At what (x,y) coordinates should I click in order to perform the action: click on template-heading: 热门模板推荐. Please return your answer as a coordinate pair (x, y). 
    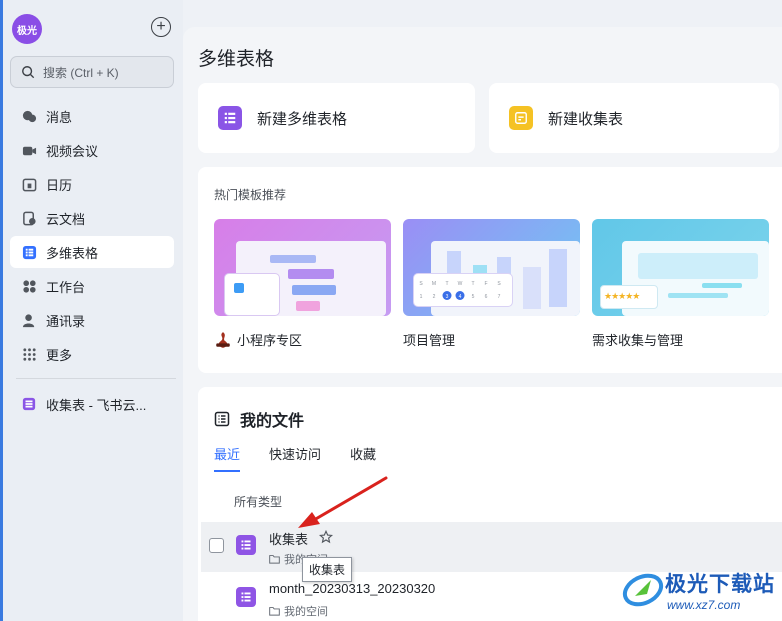
    Looking at the image, I should click on (250, 195).